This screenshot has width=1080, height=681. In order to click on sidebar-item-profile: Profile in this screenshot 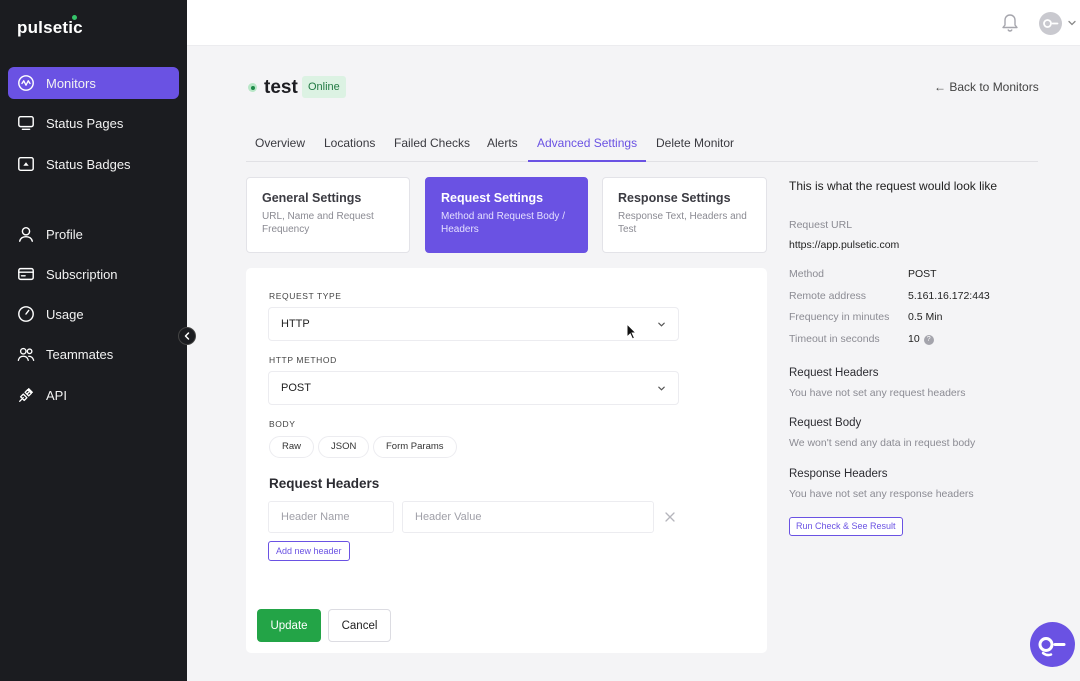, I will do `click(93, 234)`.